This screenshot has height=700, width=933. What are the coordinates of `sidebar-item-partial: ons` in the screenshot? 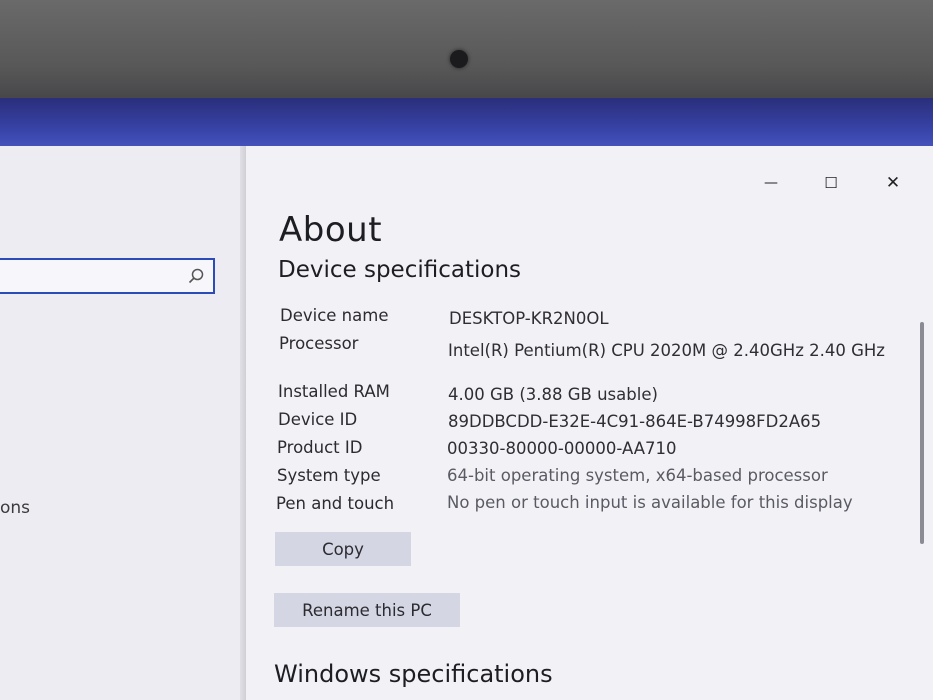 It's located at (15, 508).